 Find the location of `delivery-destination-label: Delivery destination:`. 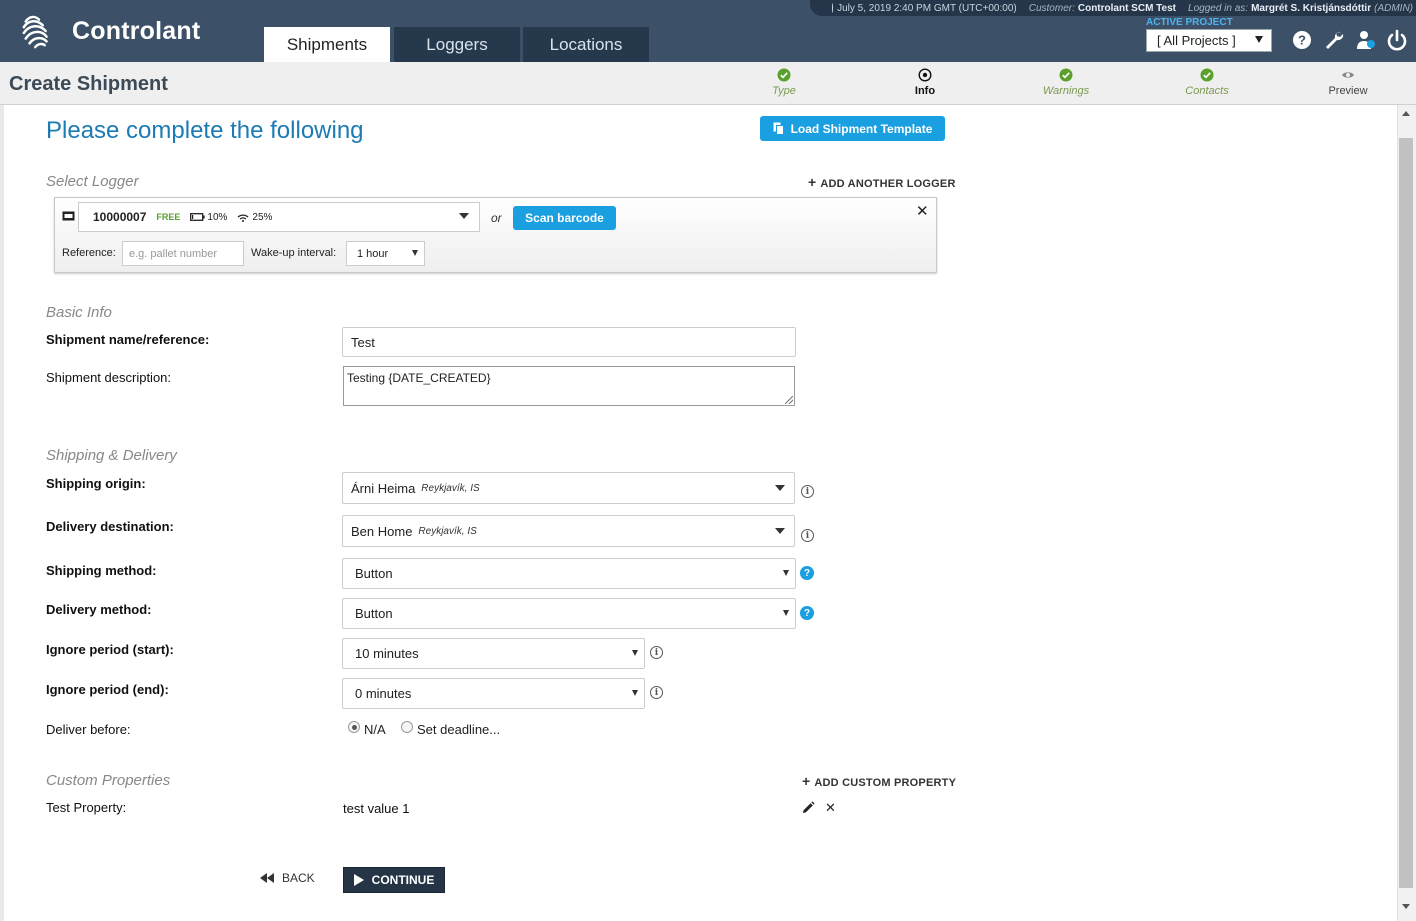

delivery-destination-label: Delivery destination: is located at coordinates (110, 526).